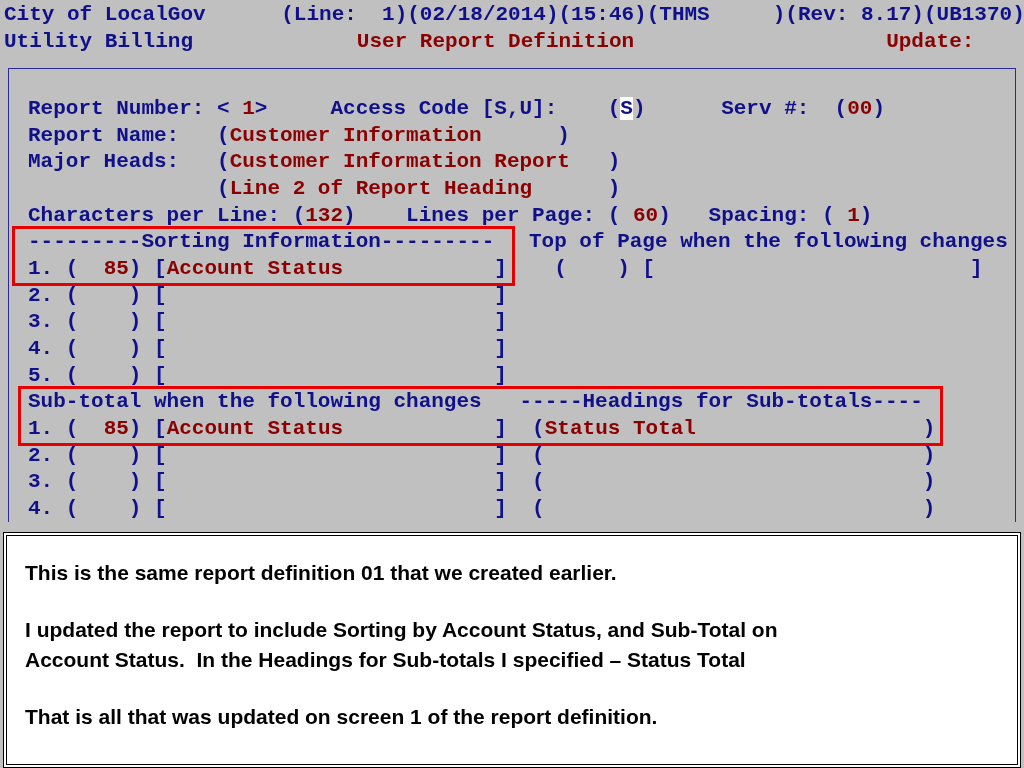 This screenshot has height=768, width=1024. I want to click on field-value: Status Total, so click(620, 428).